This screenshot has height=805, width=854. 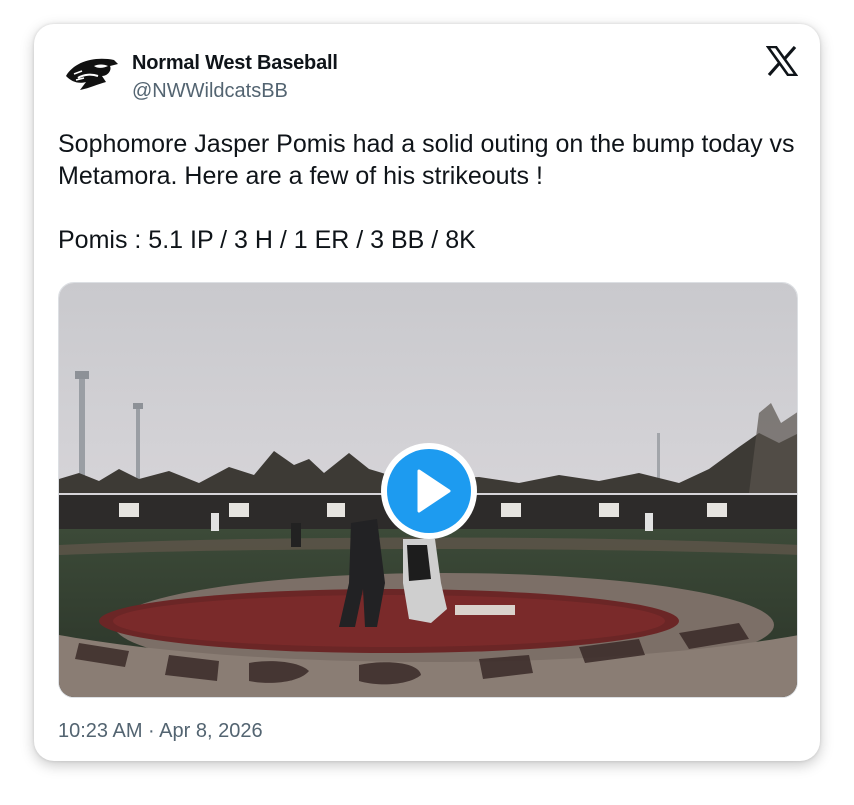 I want to click on display-name: Normal West Baseball, so click(x=235, y=63).